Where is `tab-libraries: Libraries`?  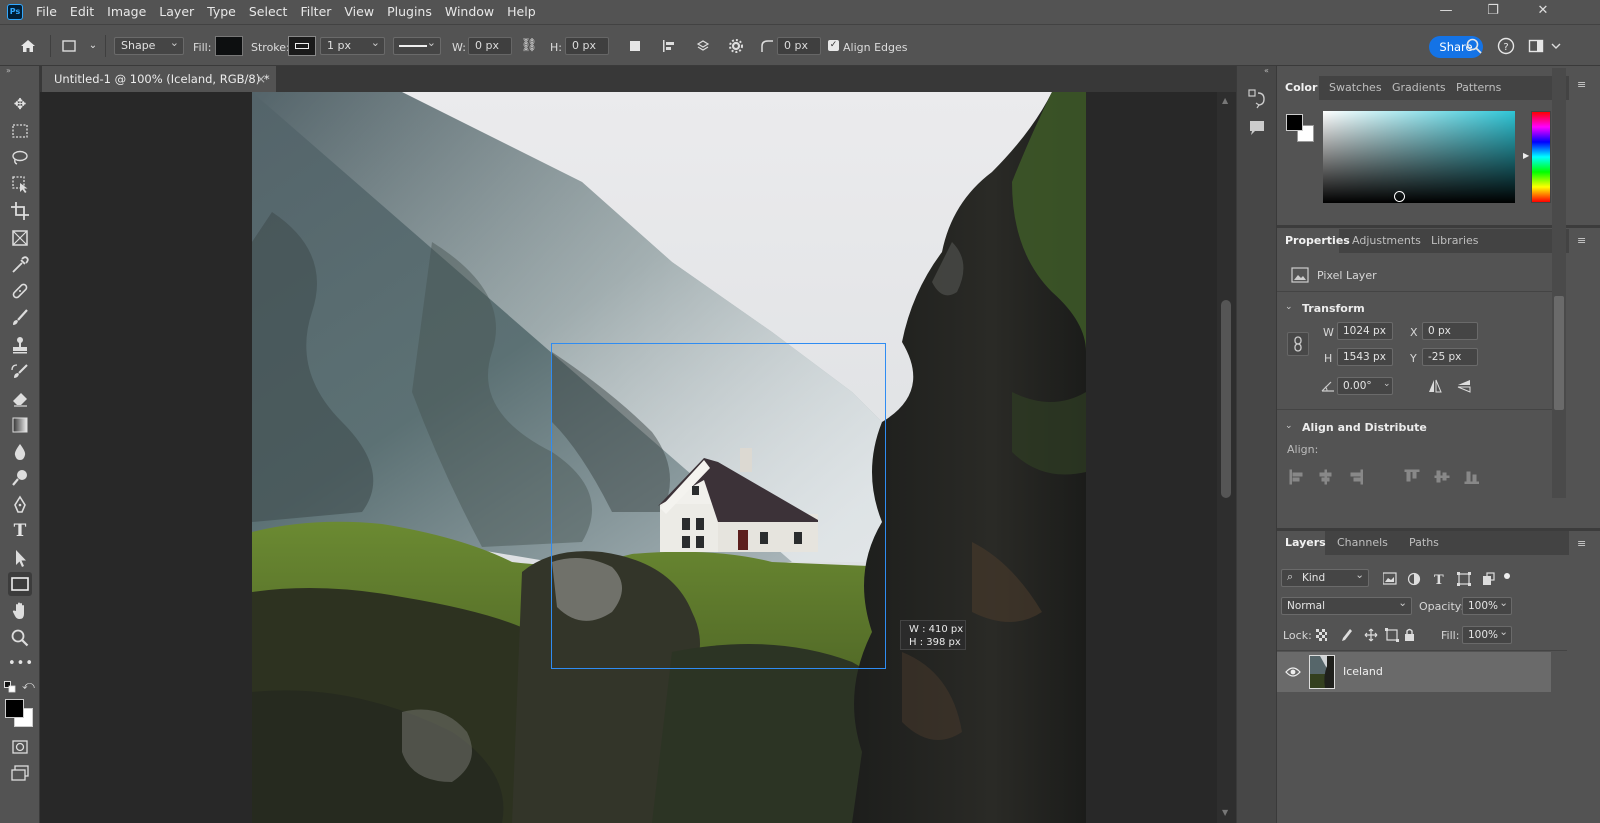 tab-libraries: Libraries is located at coordinates (1455, 241).